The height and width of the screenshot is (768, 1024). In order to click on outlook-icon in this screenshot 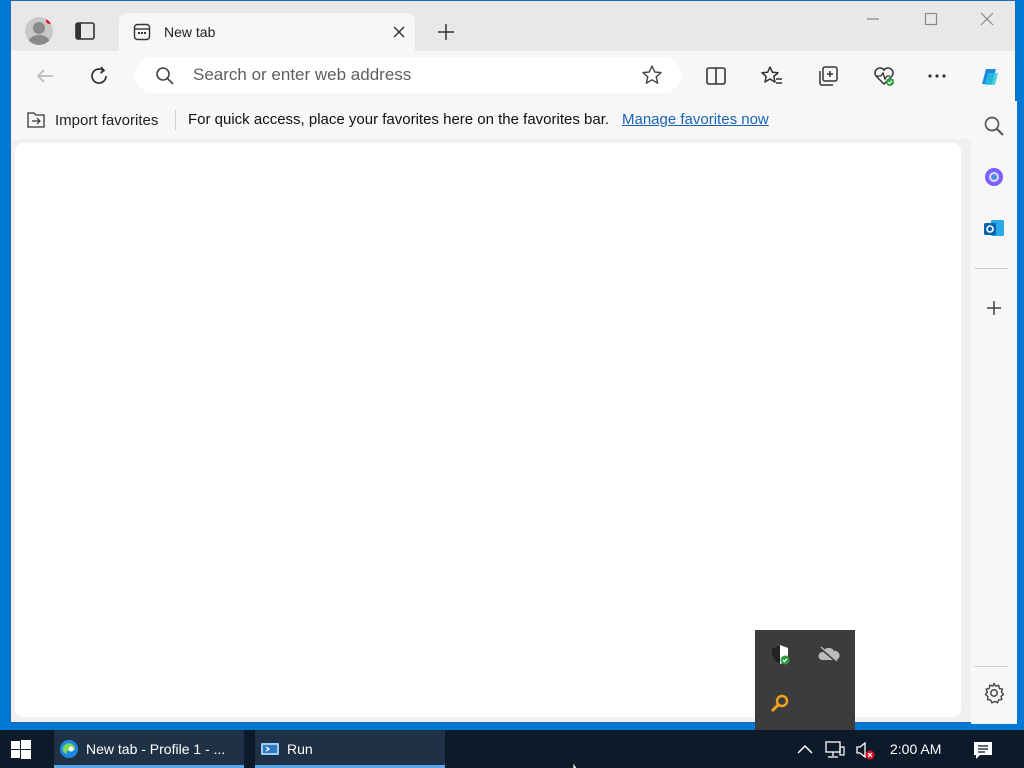, I will do `click(994, 228)`.